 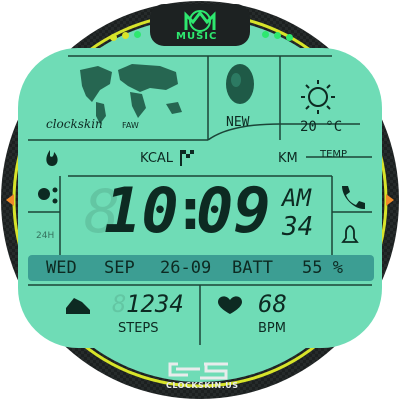 I want to click on music-label: MUSIC, so click(x=196, y=37).